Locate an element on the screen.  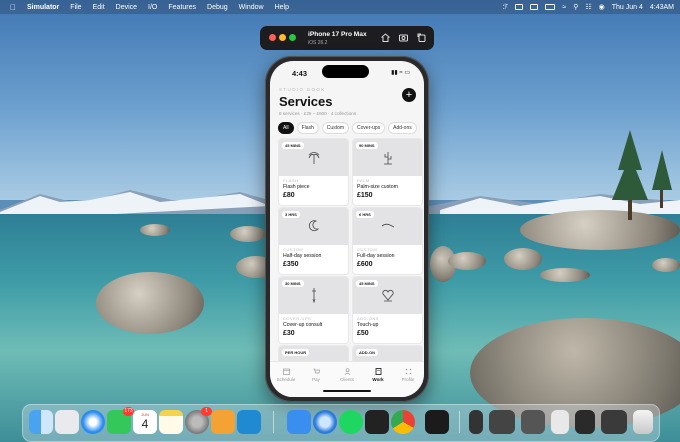
swift-playgrounds-icon is located at coordinates (223, 422).